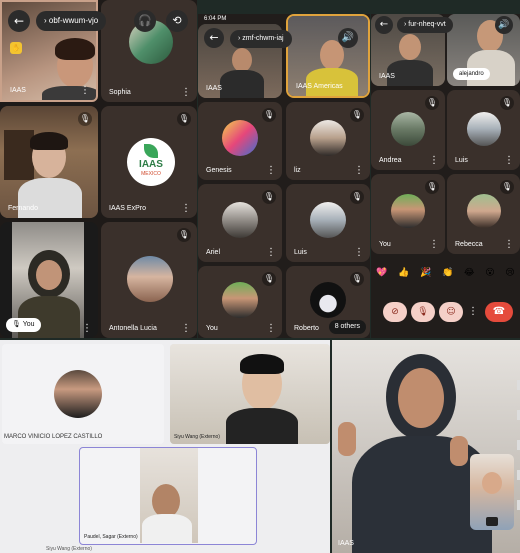 This screenshot has height=553, width=520. What do you see at coordinates (177, 21) in the screenshot?
I see `switch-camera-button: ⟲` at bounding box center [177, 21].